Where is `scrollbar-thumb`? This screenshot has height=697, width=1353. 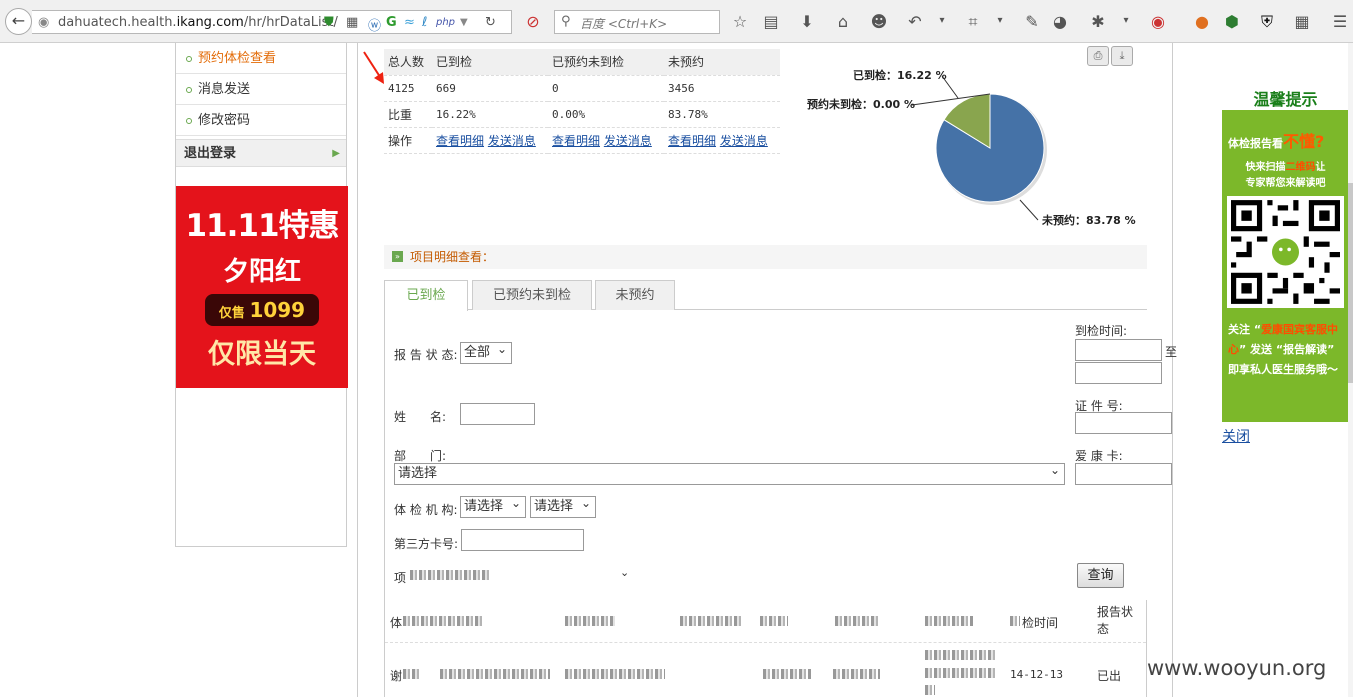 scrollbar-thumb is located at coordinates (1350, 283).